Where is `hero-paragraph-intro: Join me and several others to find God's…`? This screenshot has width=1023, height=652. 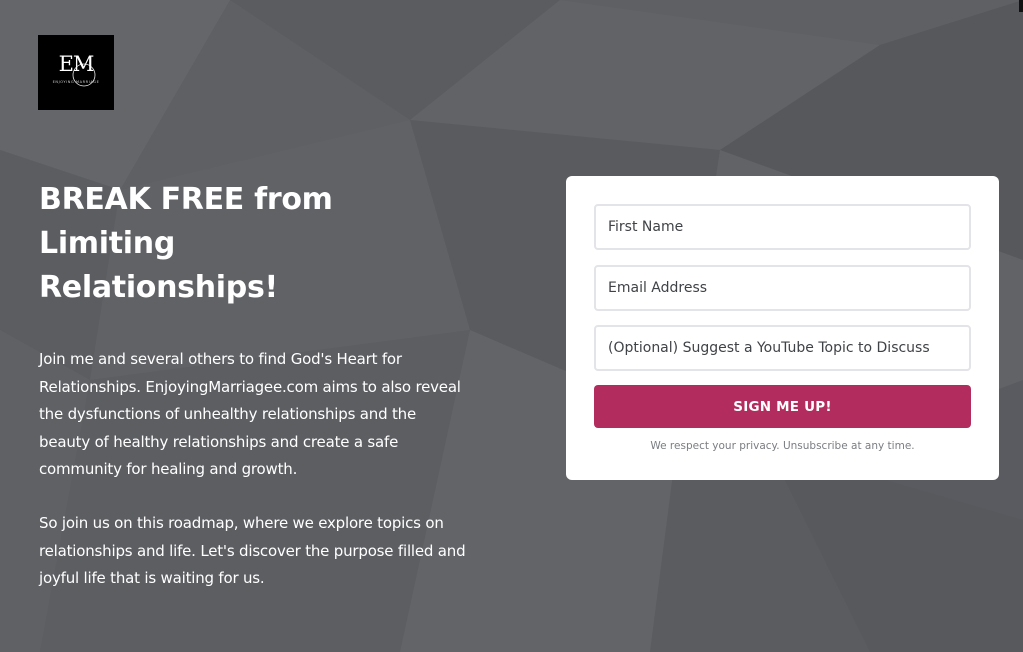
hero-paragraph-intro: Join me and several others to find God's… is located at coordinates (250, 414).